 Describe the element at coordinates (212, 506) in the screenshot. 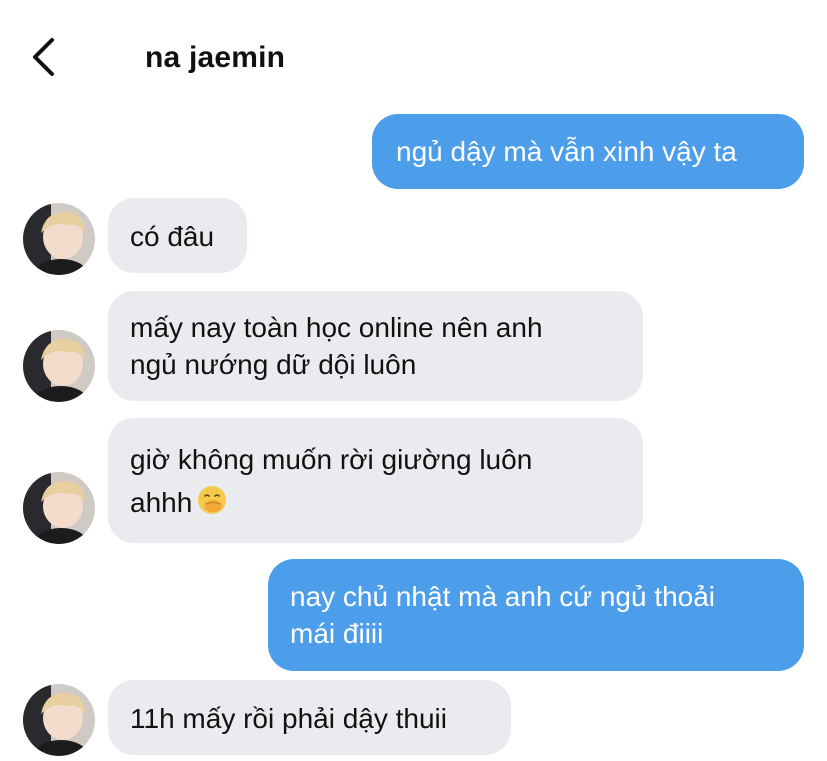

I see `hand-over-mouth-emoji-icon` at that location.